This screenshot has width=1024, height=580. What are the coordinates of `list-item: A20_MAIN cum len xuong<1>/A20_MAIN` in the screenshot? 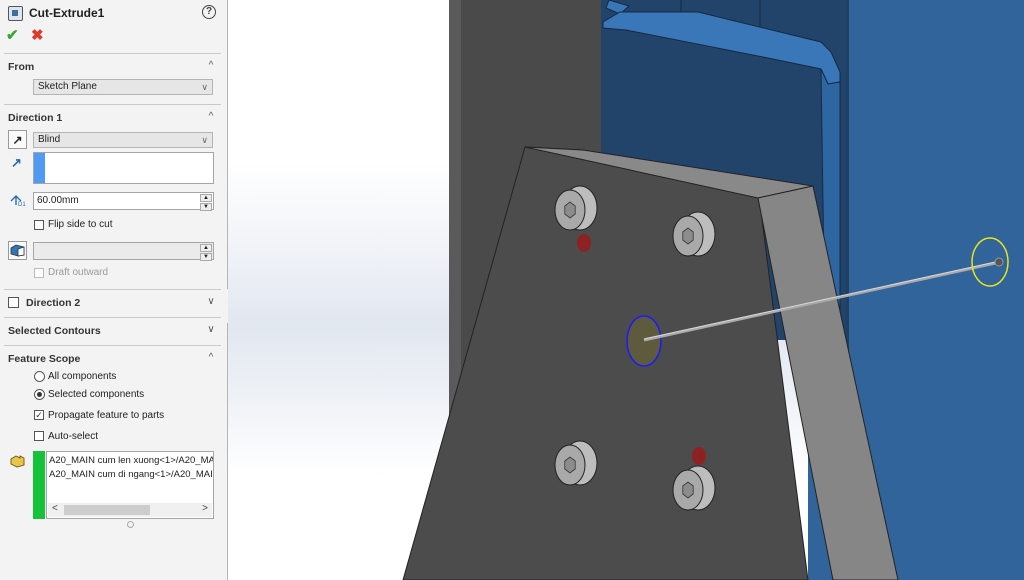 It's located at (131, 460).